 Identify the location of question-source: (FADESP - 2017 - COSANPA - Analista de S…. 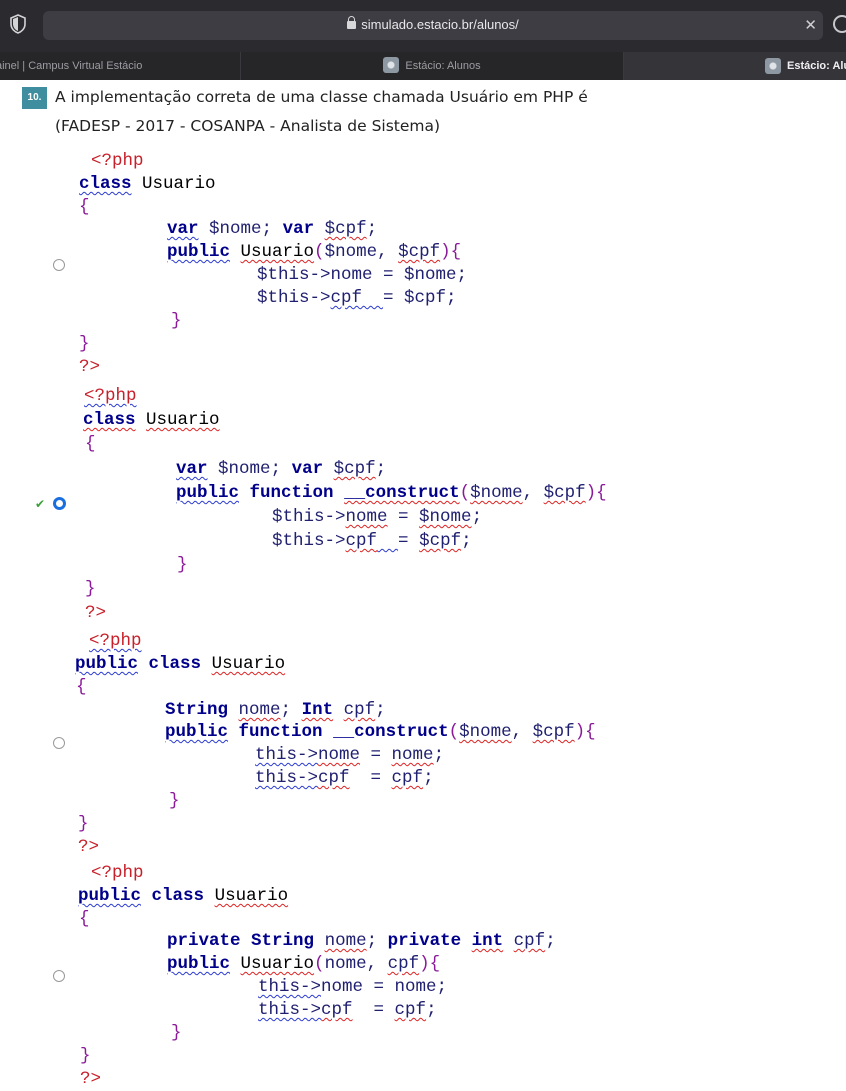
(248, 126).